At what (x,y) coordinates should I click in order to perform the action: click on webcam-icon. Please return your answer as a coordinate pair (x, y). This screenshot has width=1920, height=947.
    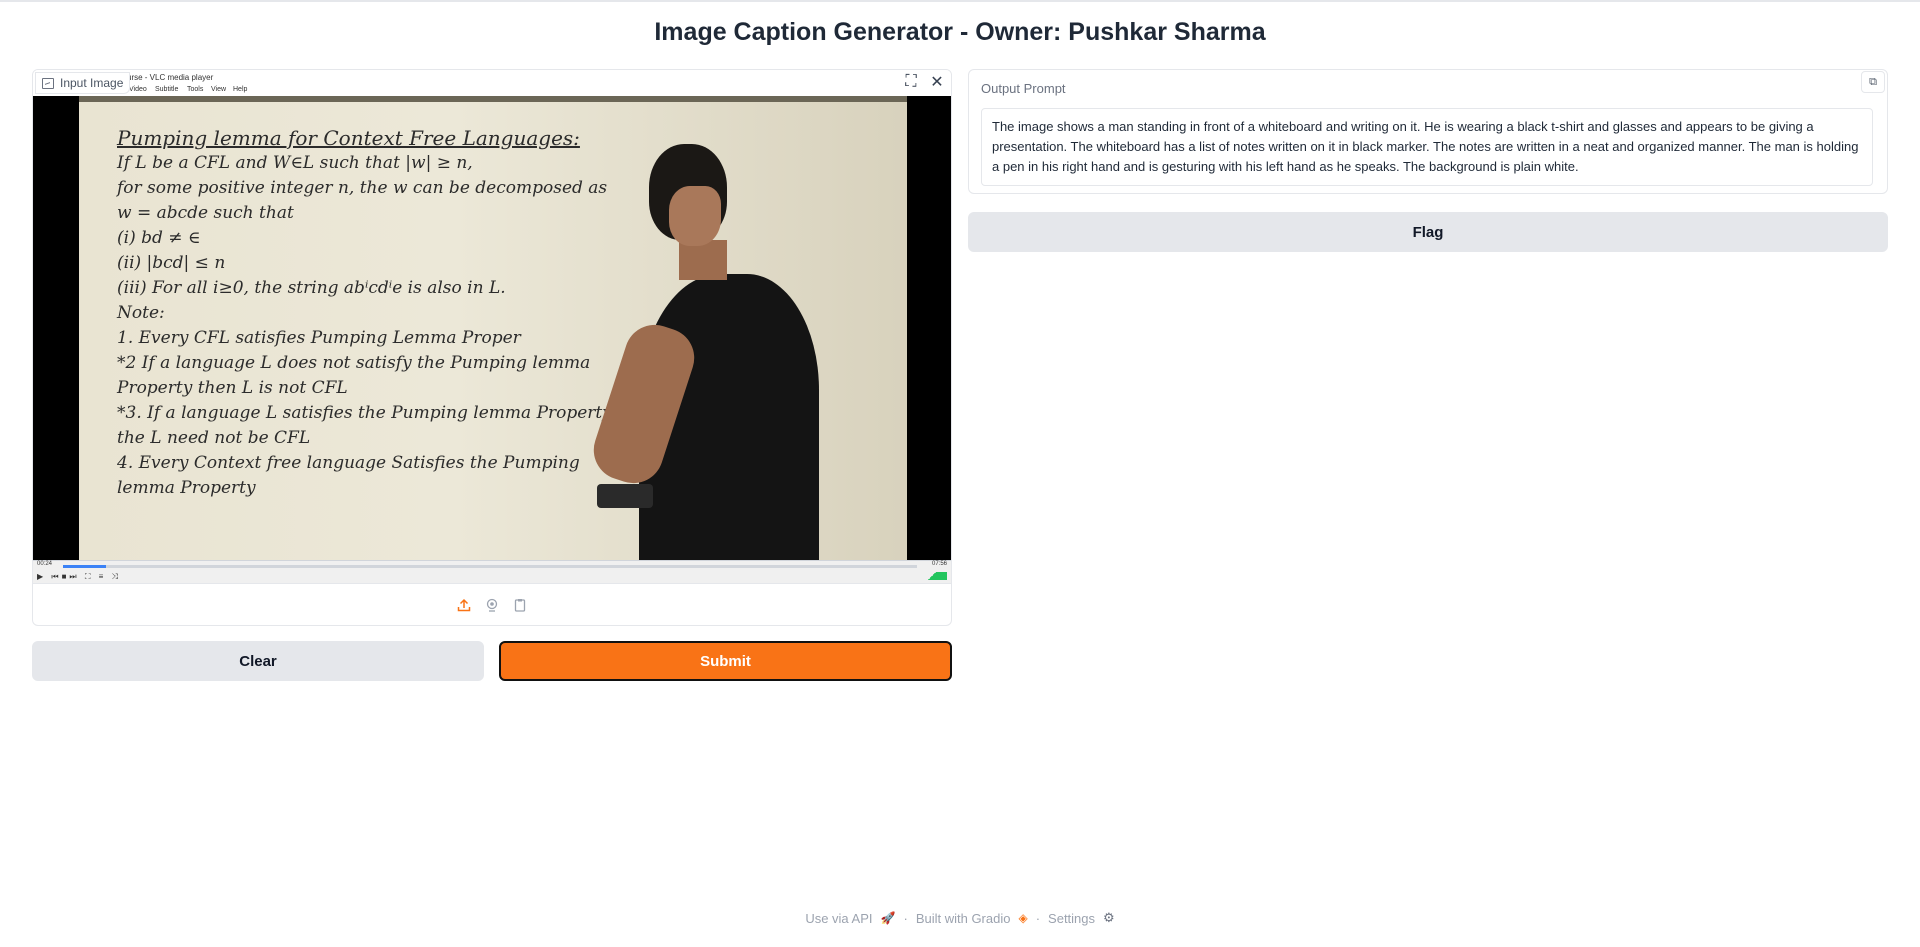
    Looking at the image, I should click on (492, 605).